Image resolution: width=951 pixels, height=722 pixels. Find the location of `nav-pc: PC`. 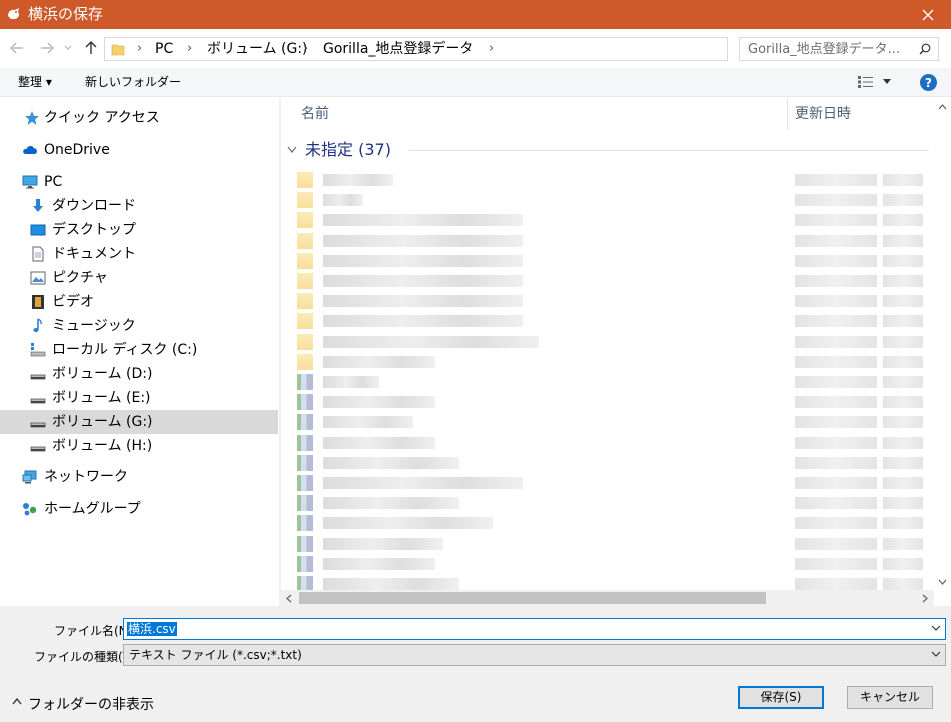

nav-pc: PC is located at coordinates (139, 182).